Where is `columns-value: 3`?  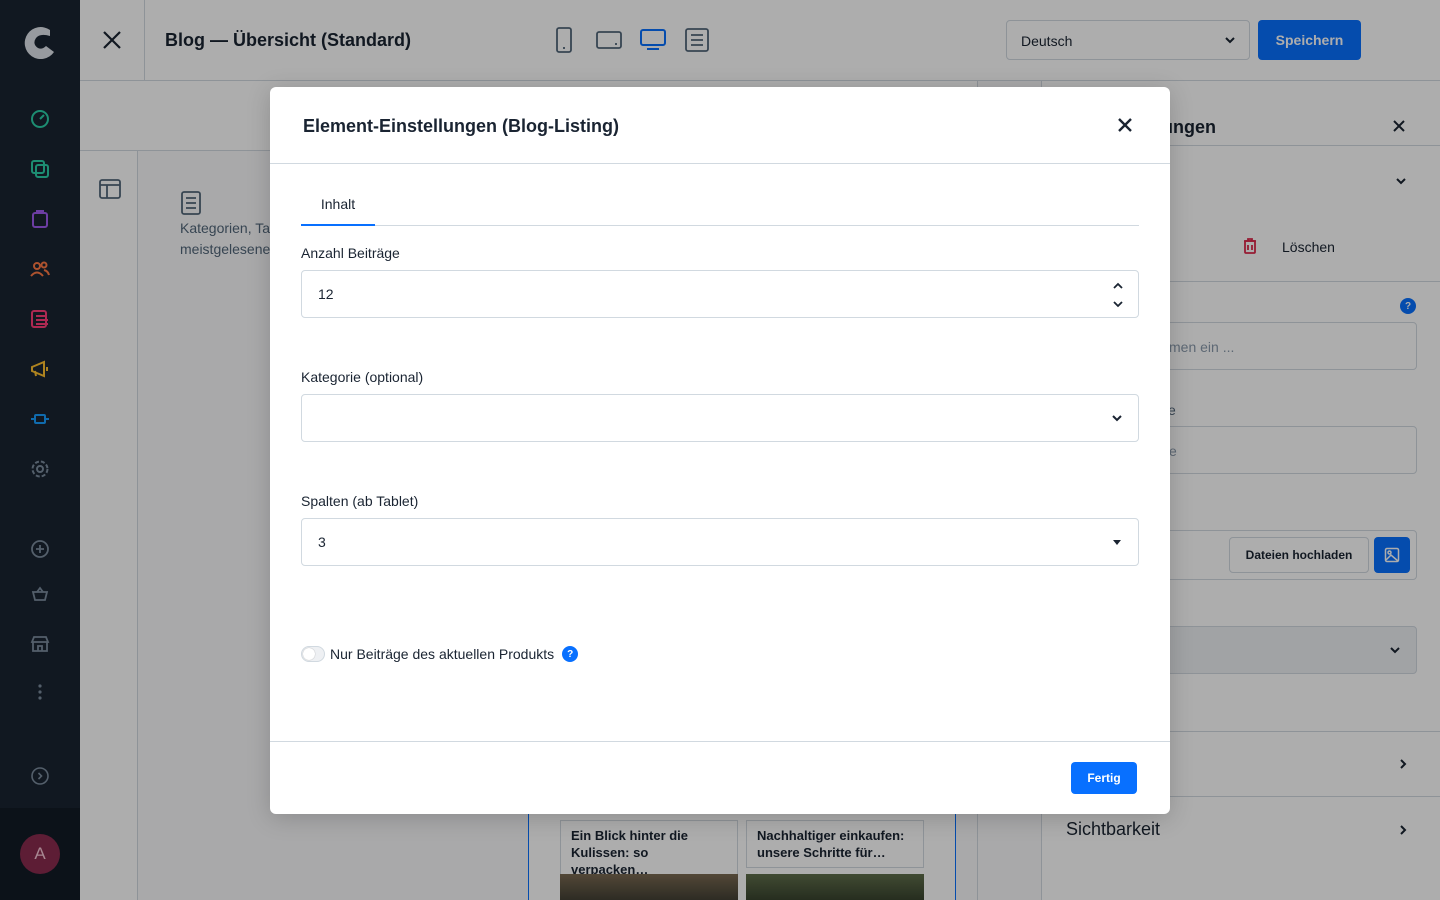 columns-value: 3 is located at coordinates (322, 542).